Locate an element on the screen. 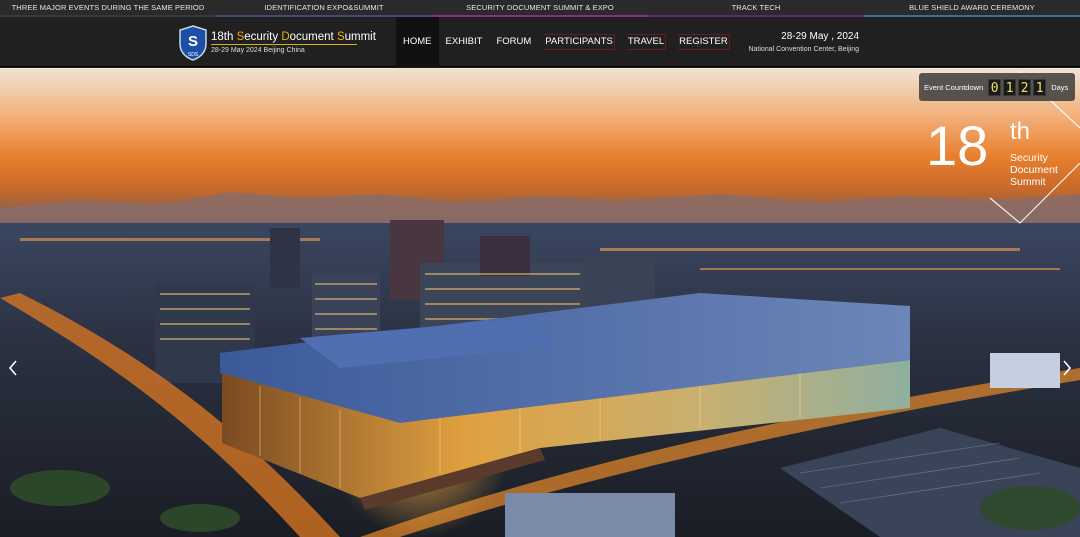 This screenshot has width=1080, height=537. tab-security-document-summit: SECURITY DOCUMENT SUMMIT & EXPO is located at coordinates (540, 8).